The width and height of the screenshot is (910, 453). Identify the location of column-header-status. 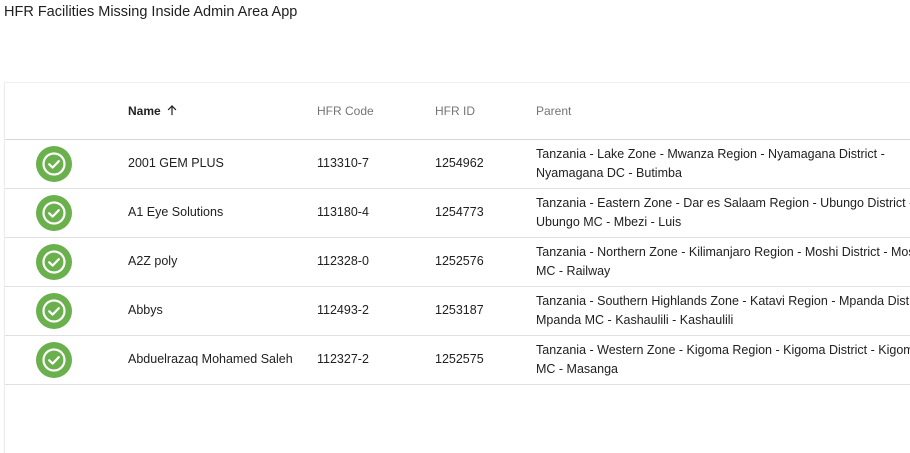
(66, 111).